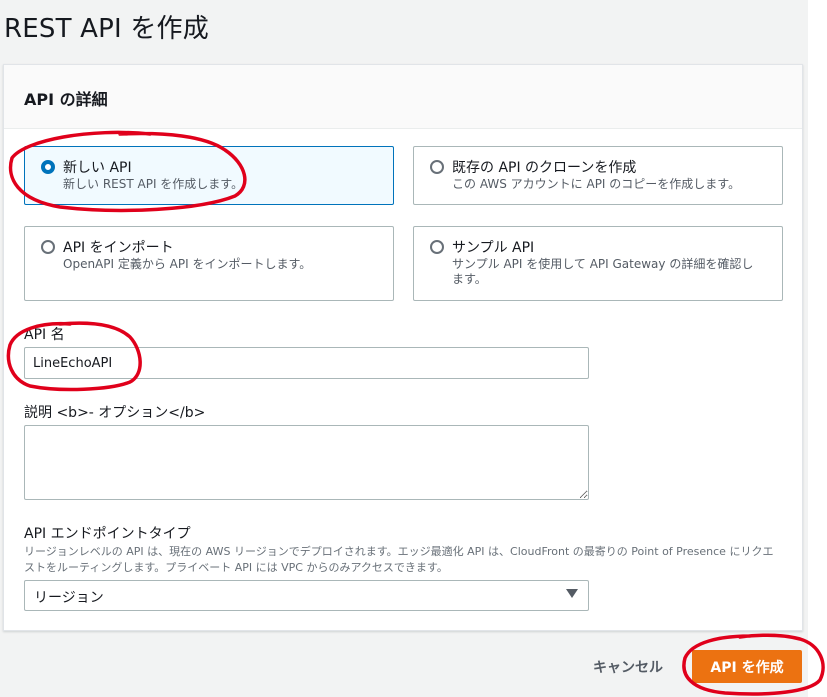 The width and height of the screenshot is (827, 697). Describe the element at coordinates (544, 168) in the screenshot. I see `option-label: 既存の API のクローンを作成` at that location.